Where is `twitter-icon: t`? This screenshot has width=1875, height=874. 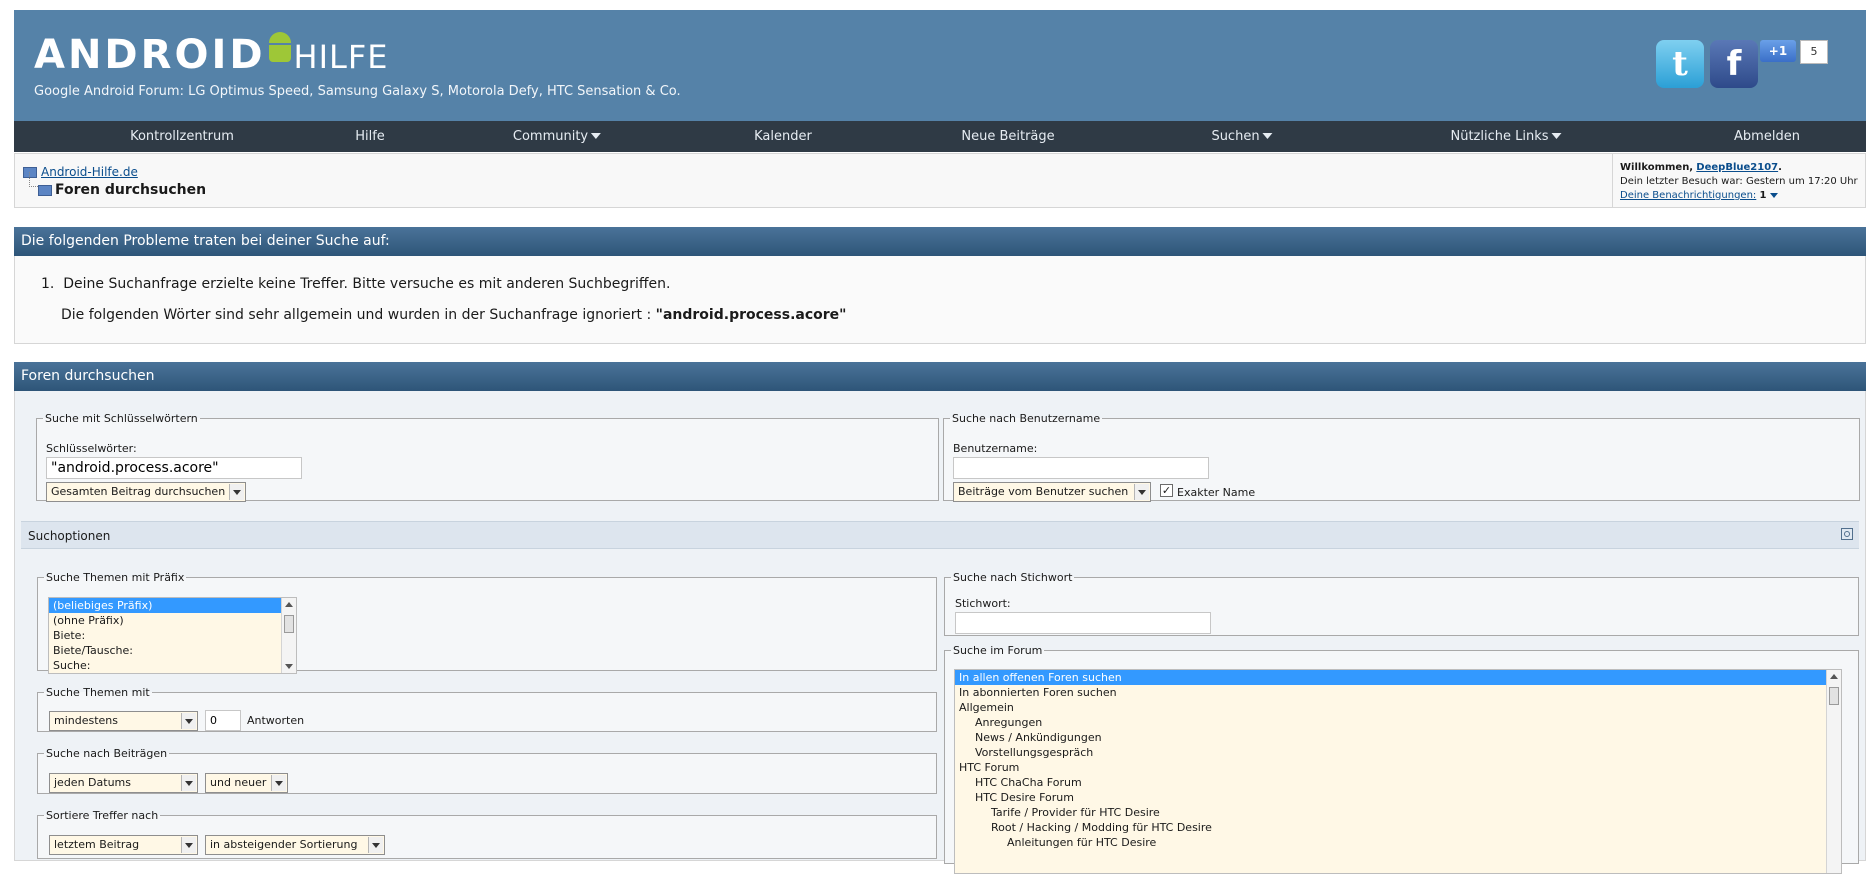
twitter-icon: t is located at coordinates (1680, 64).